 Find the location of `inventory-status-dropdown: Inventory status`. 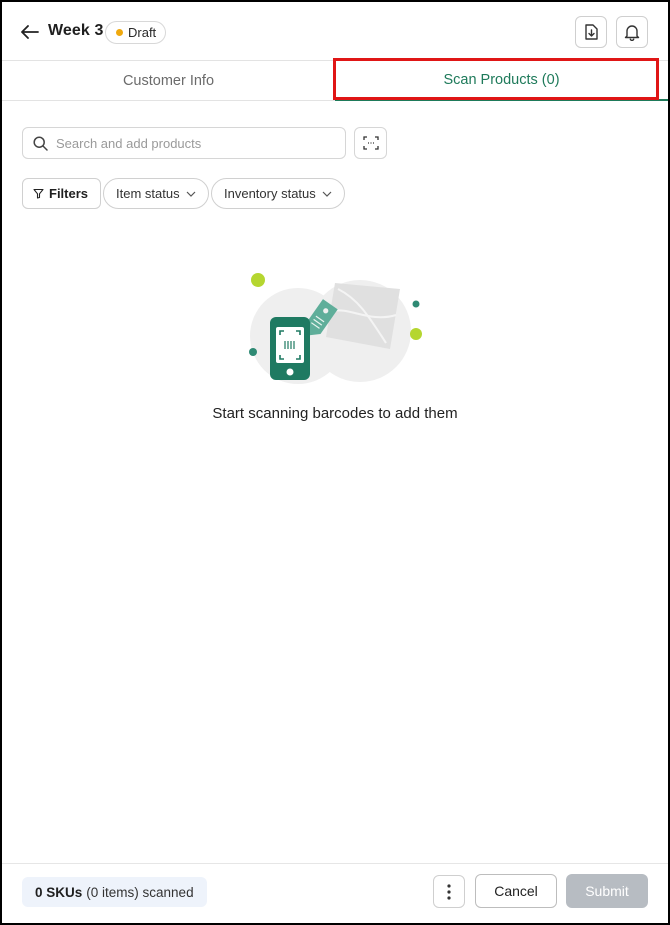

inventory-status-dropdown: Inventory status is located at coordinates (278, 193).